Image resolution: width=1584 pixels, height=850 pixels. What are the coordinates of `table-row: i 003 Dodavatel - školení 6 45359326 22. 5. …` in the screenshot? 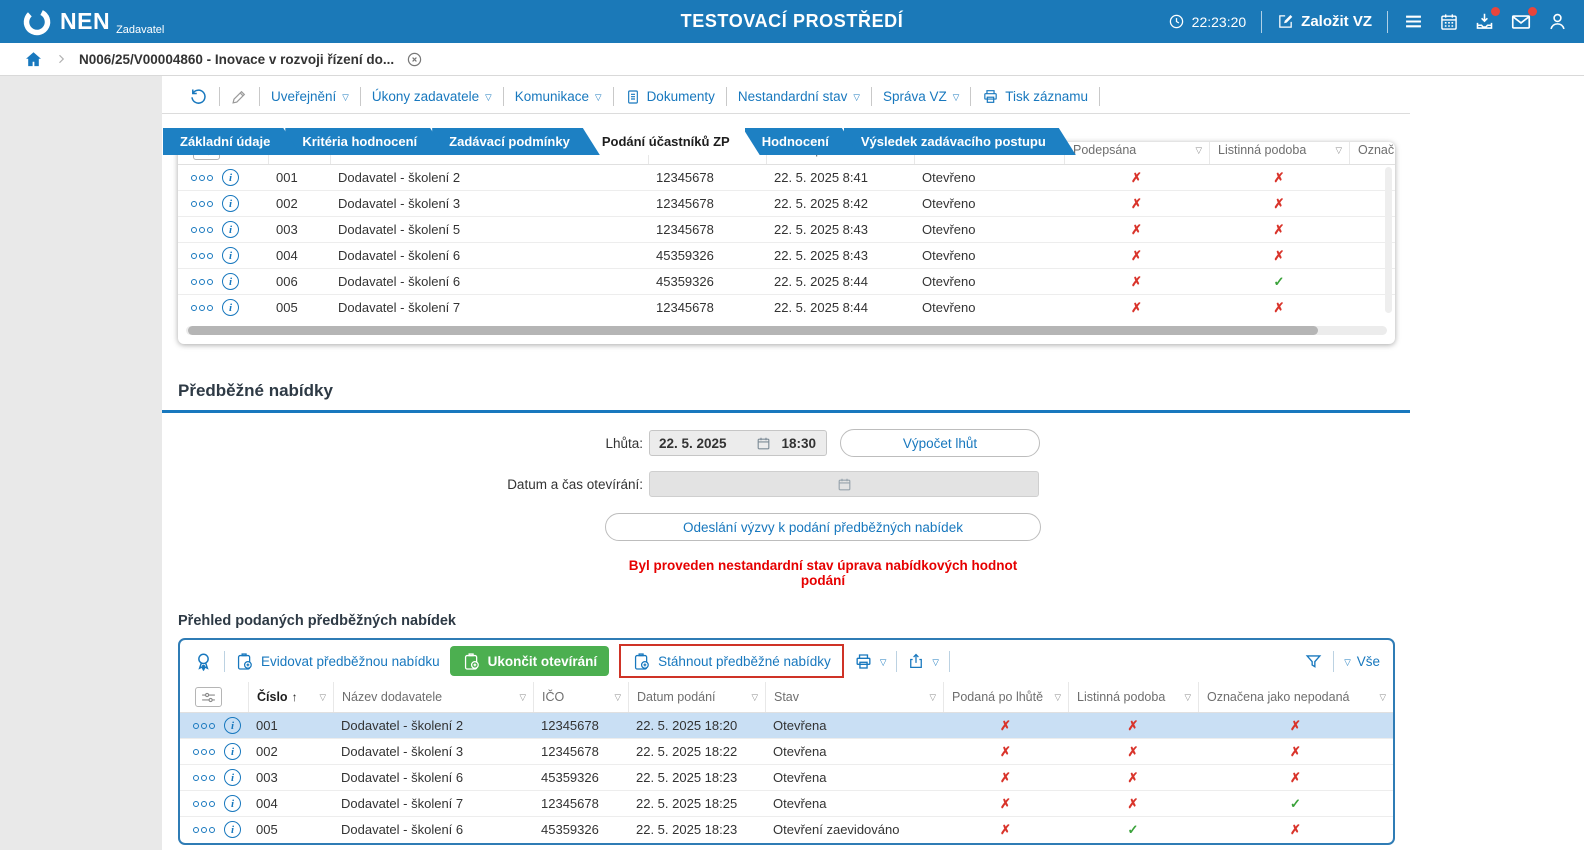 It's located at (786, 777).